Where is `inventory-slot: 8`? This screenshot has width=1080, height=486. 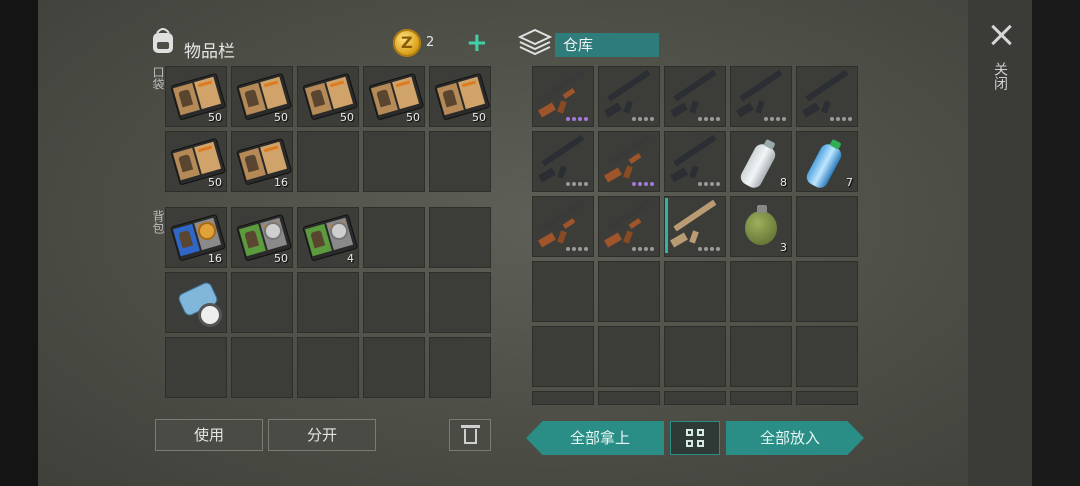
inventory-slot: 8 is located at coordinates (761, 161).